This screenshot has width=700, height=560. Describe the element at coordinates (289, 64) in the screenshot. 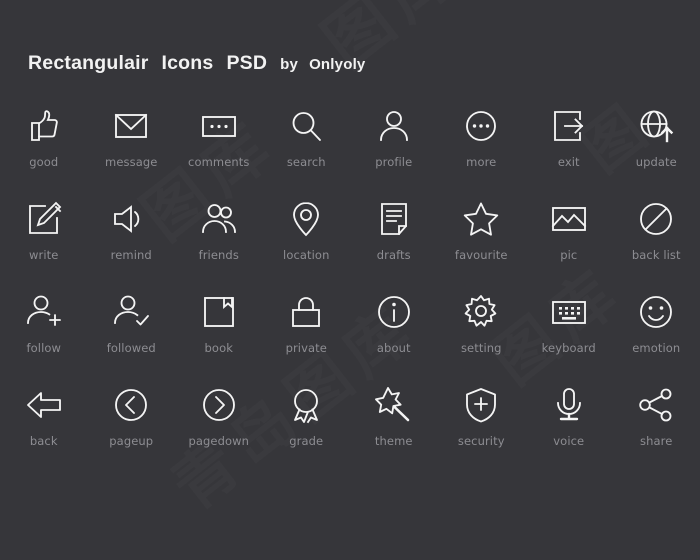

I see `title-by-word: by` at that location.